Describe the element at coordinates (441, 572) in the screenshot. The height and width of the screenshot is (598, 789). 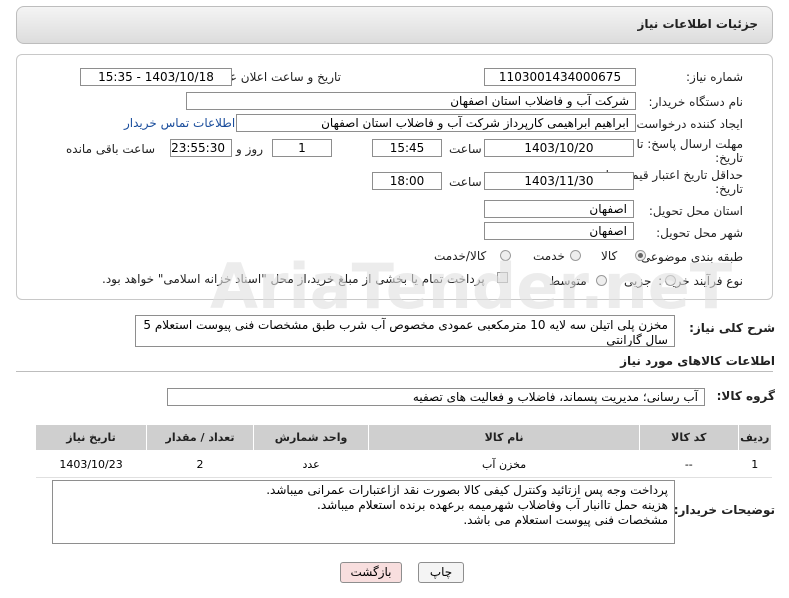
I see `print-button: چاپ` at that location.